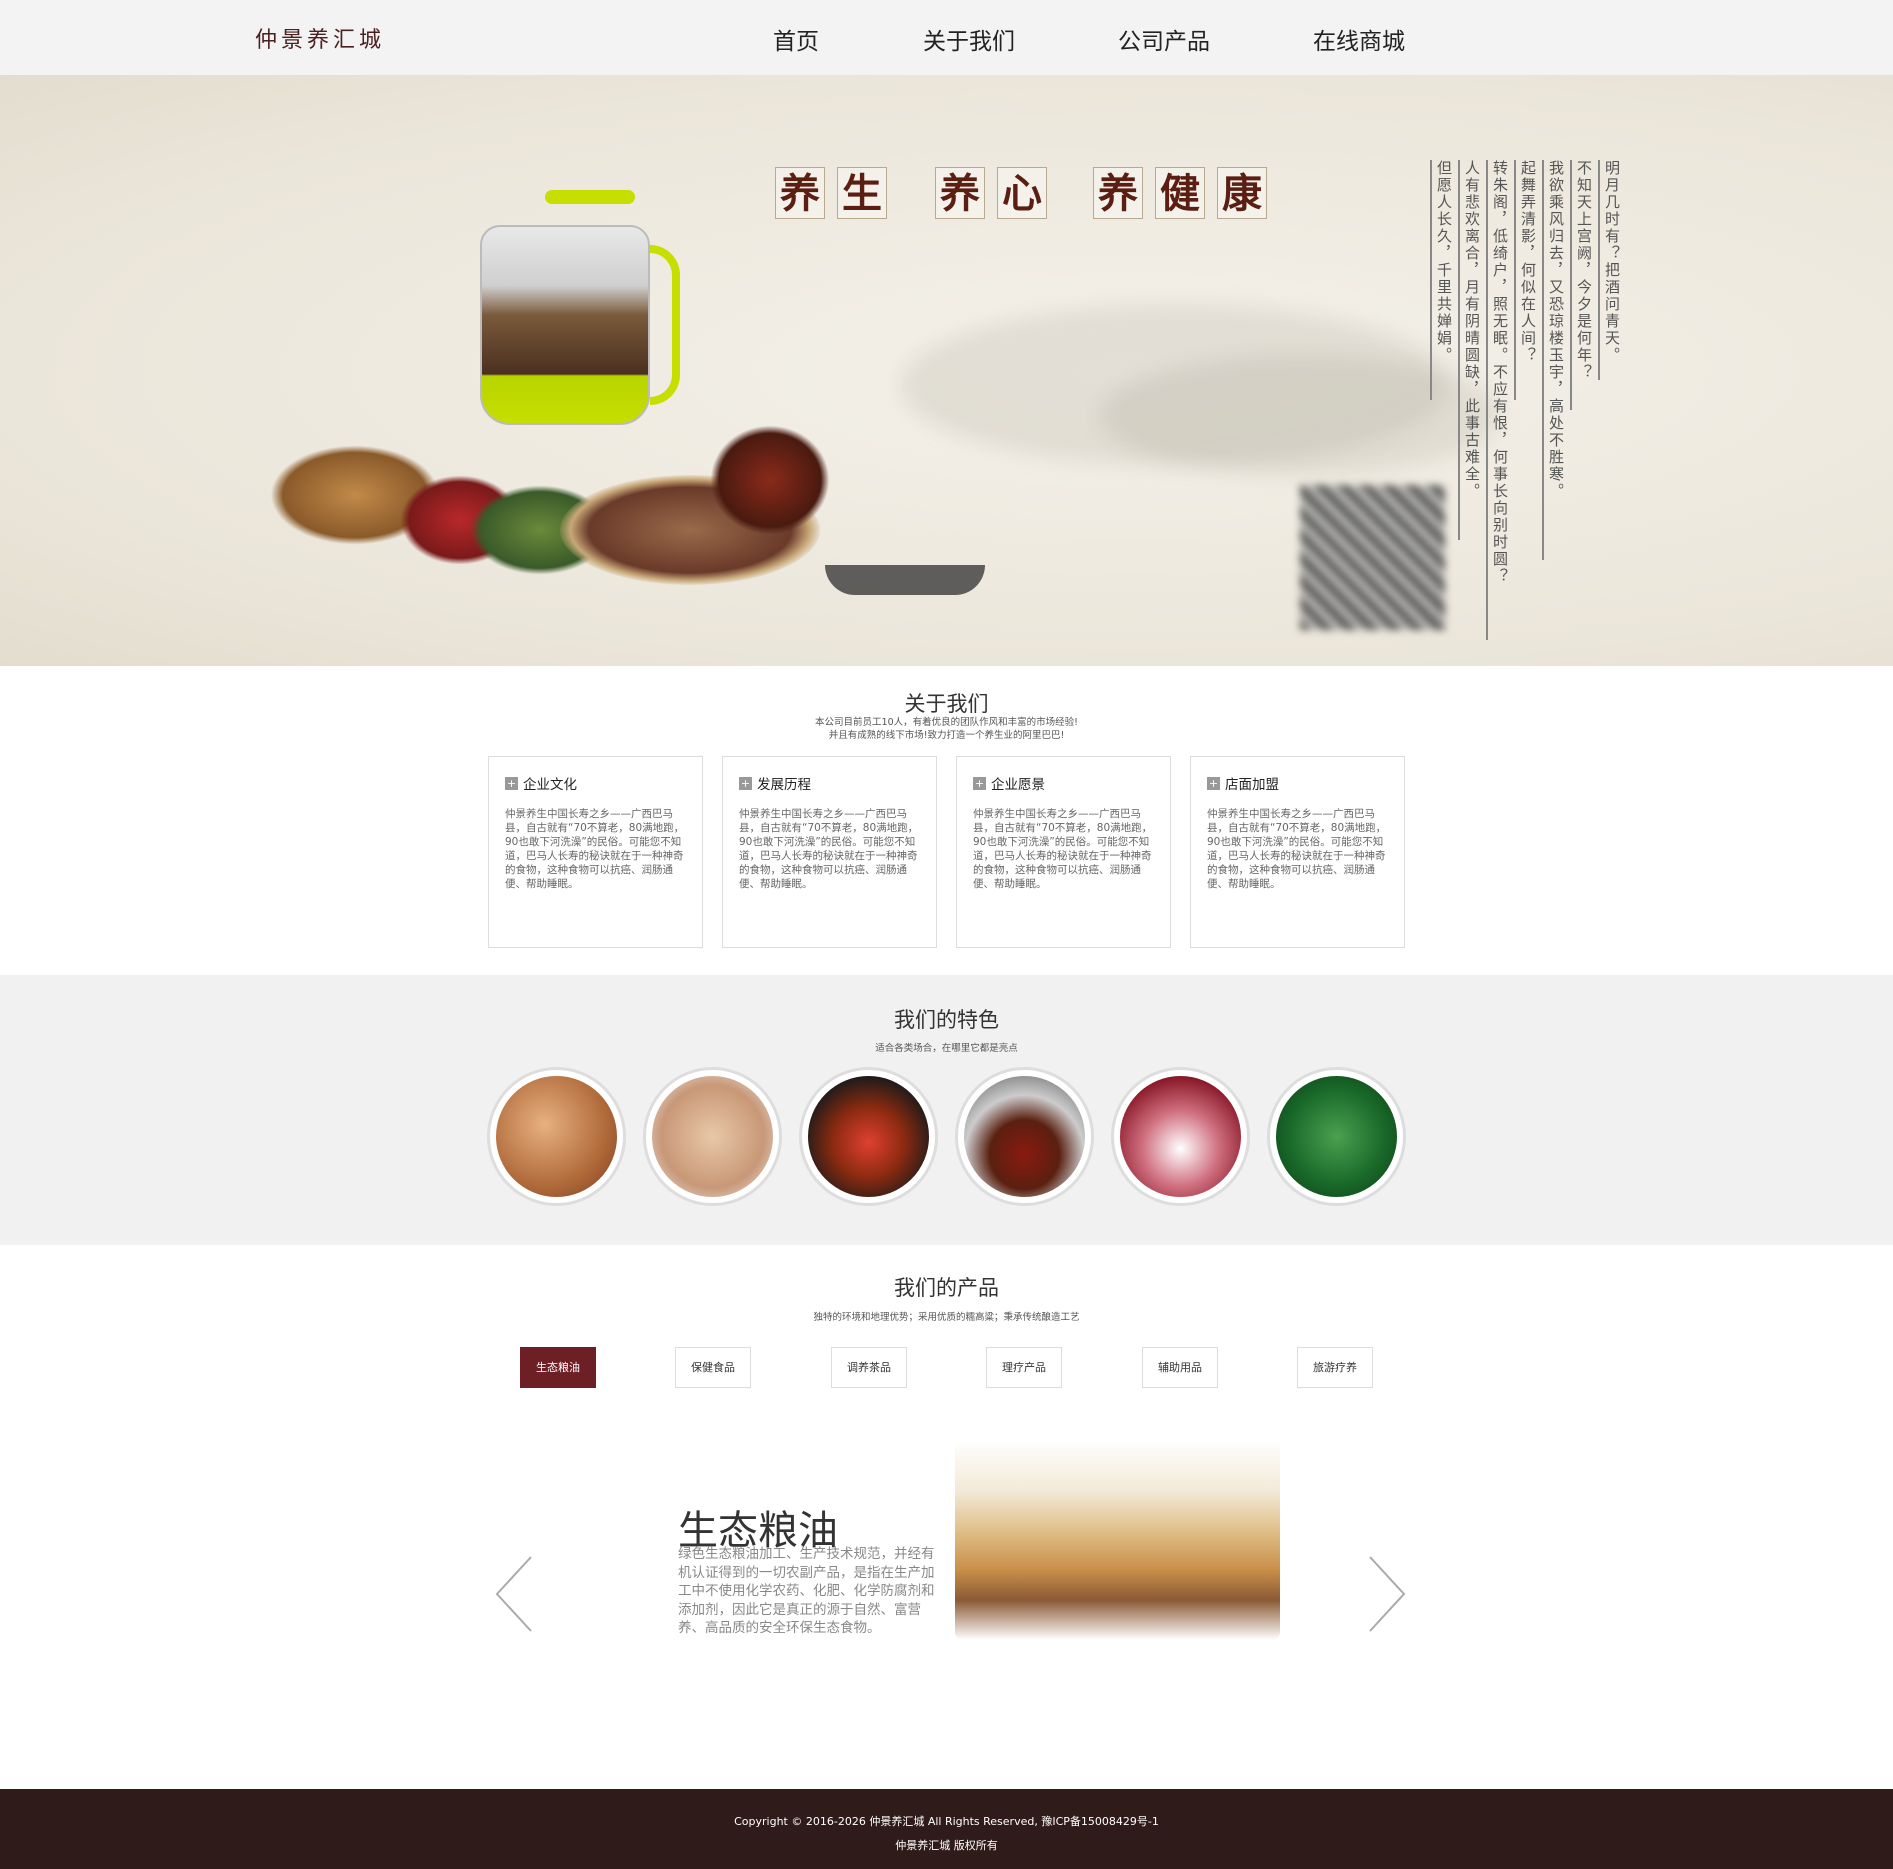 This screenshot has width=1893, height=1869. I want to click on products-title: 我们的产品, so click(946, 1288).